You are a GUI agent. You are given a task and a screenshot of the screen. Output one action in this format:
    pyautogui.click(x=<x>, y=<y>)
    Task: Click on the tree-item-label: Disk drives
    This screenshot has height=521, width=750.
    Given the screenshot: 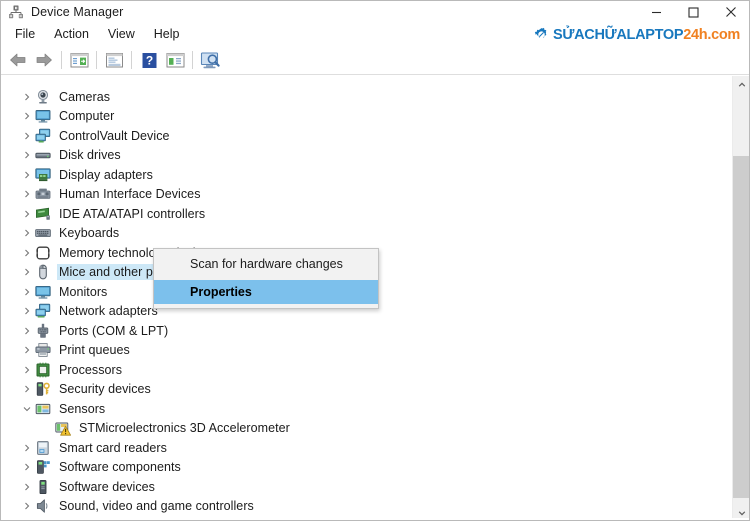 What is the action you would take?
    pyautogui.click(x=90, y=155)
    